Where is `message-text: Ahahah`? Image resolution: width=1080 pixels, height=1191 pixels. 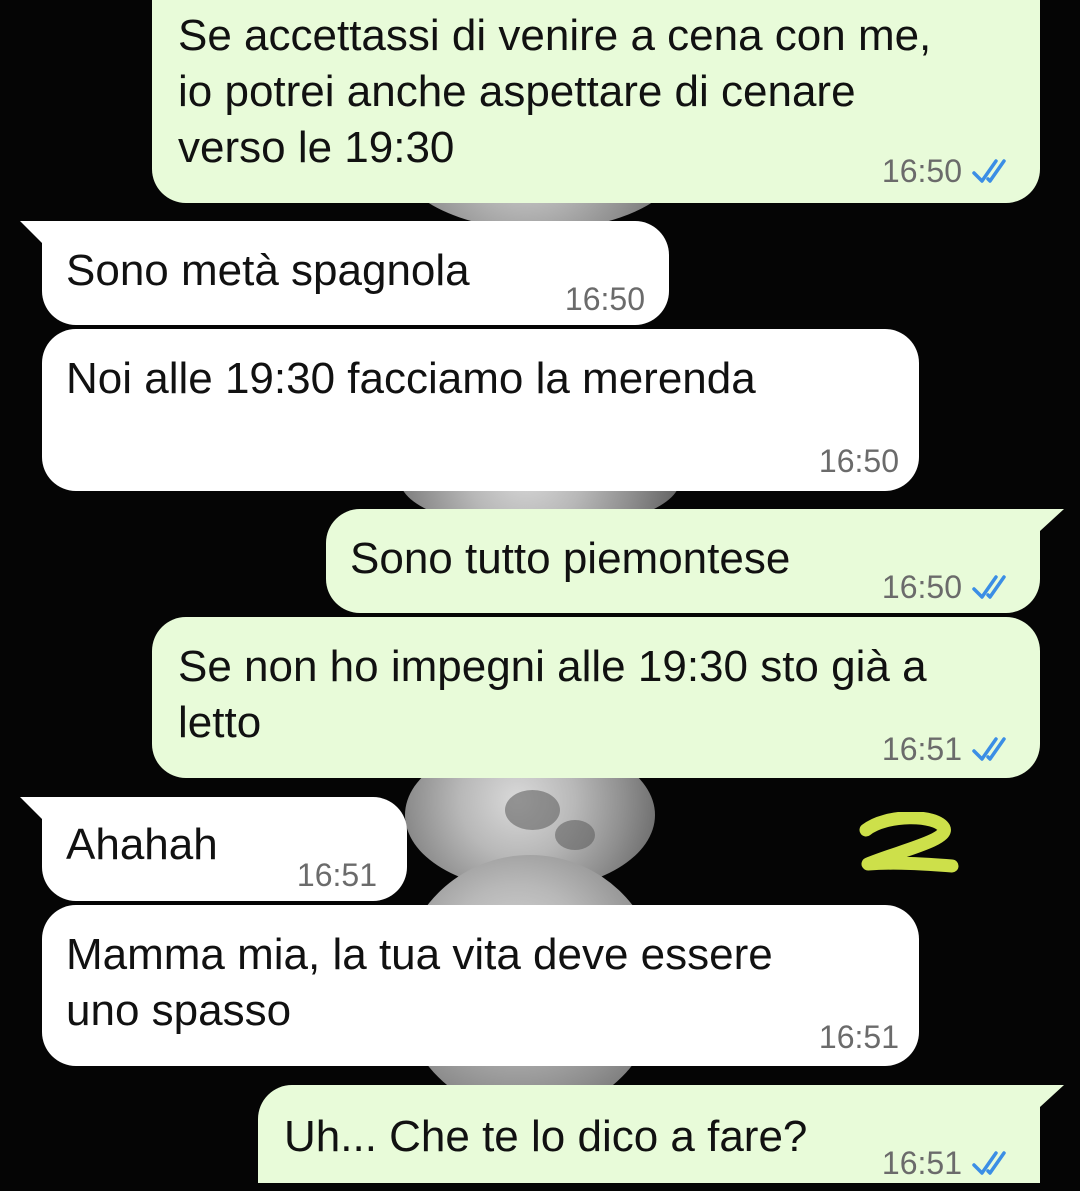
message-text: Ahahah is located at coordinates (142, 844).